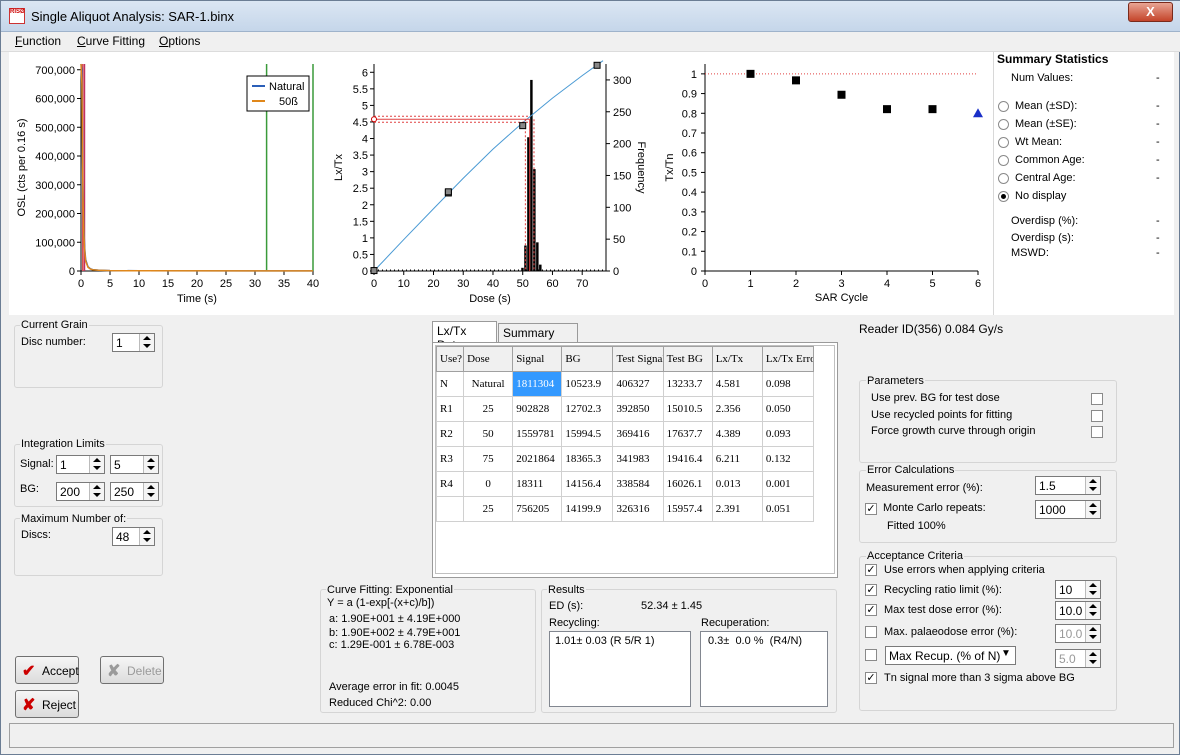  I want to click on table-cell: R4, so click(450, 484).